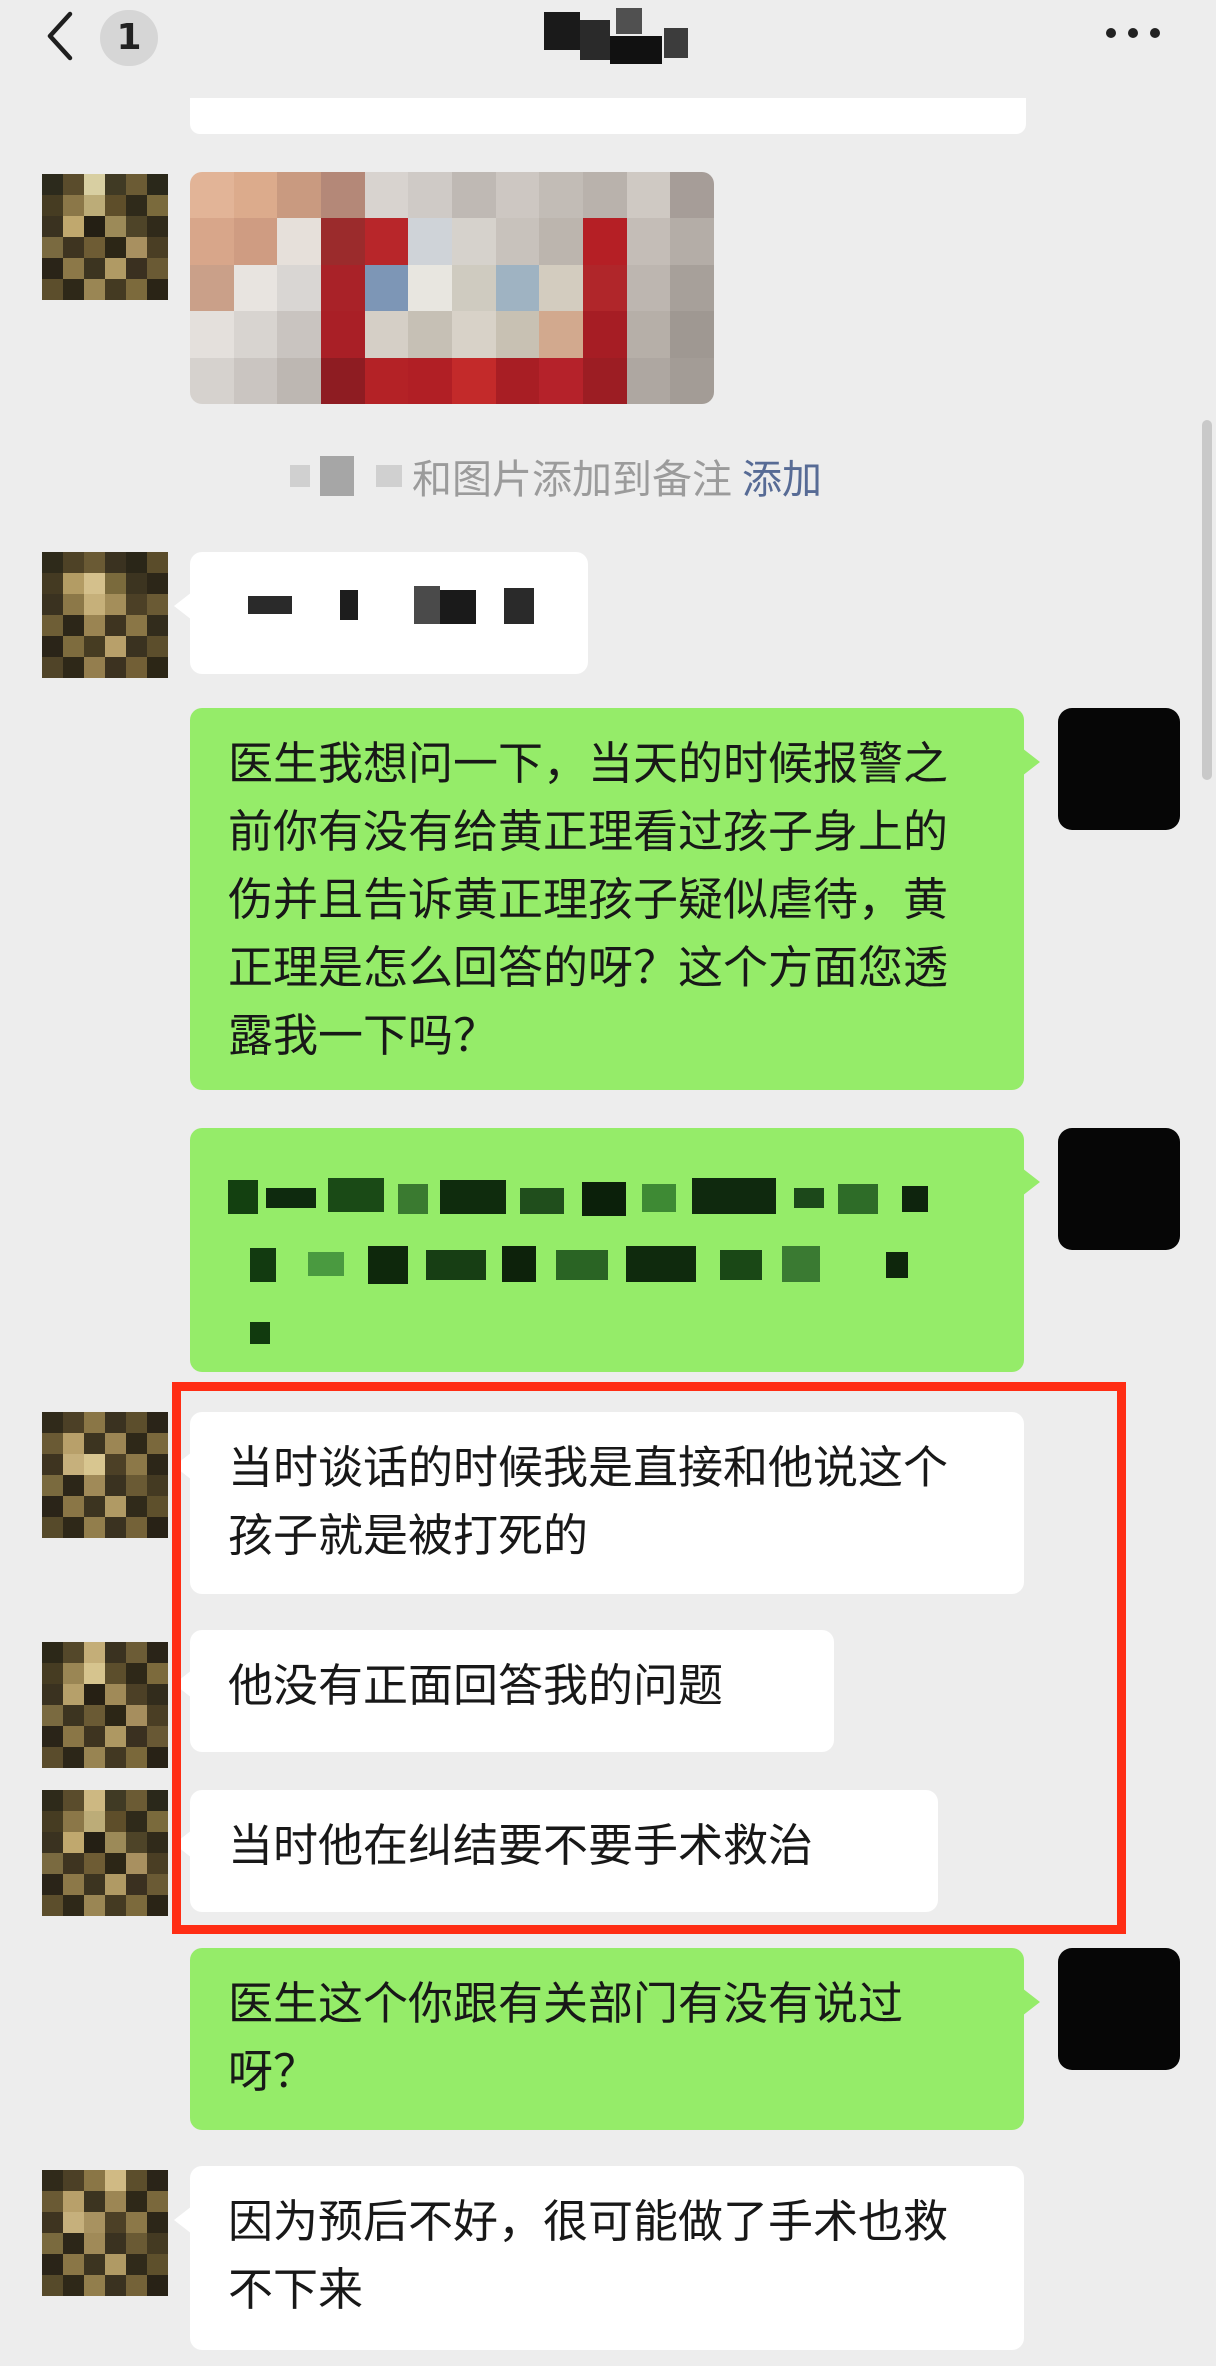  What do you see at coordinates (1136, 33) in the screenshot?
I see `more-options-button` at bounding box center [1136, 33].